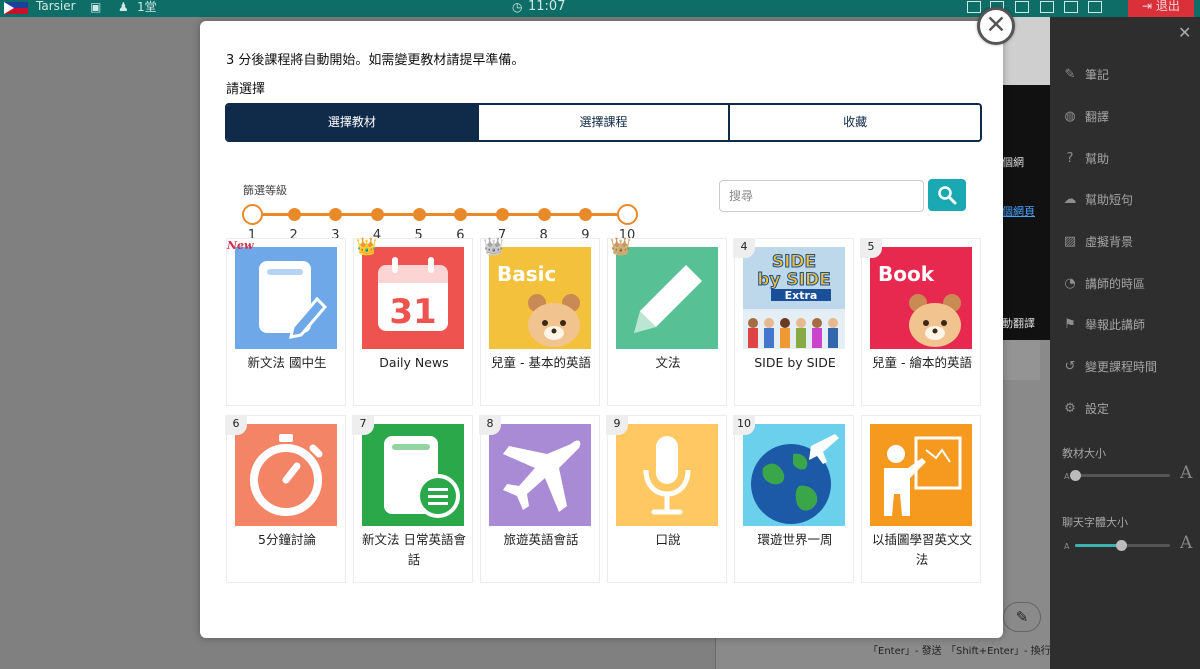  What do you see at coordinates (1070, 283) in the screenshot?
I see `clock-globe-icon: ◔` at bounding box center [1070, 283].